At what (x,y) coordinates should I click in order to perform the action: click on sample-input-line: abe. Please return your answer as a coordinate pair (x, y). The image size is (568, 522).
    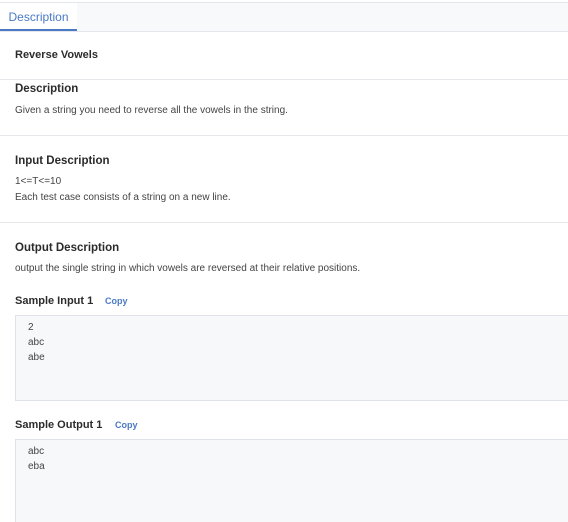
    Looking at the image, I should click on (36, 357).